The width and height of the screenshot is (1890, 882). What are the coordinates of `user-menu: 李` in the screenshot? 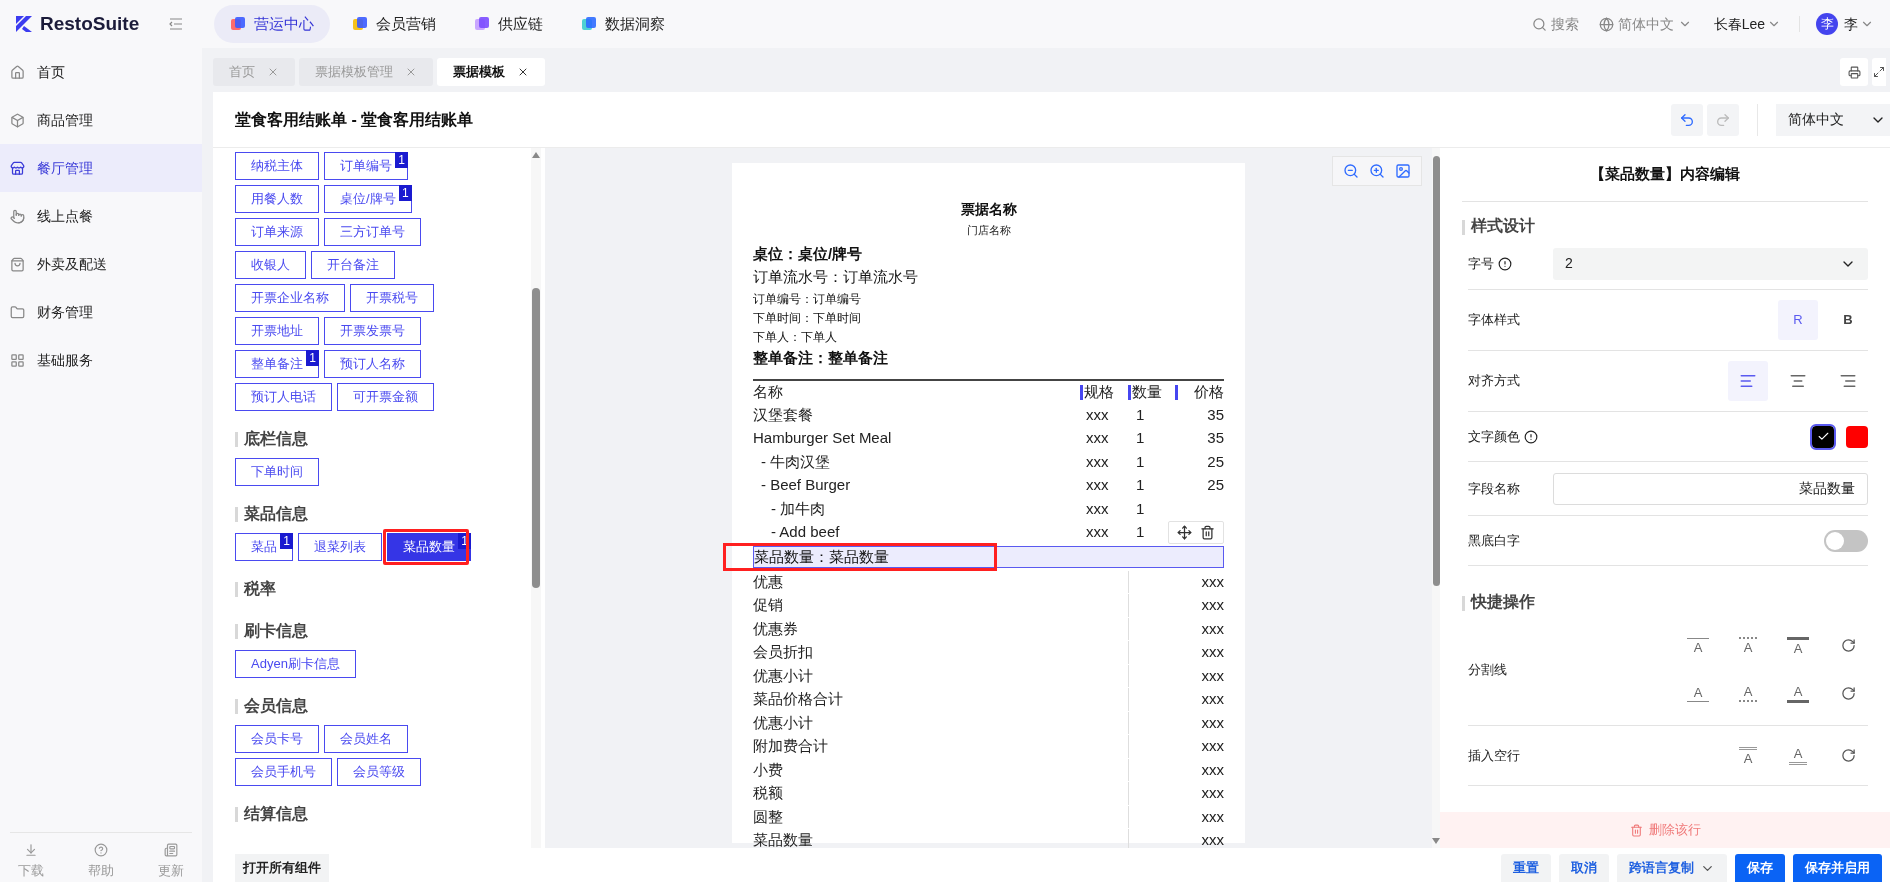 It's located at (1859, 24).